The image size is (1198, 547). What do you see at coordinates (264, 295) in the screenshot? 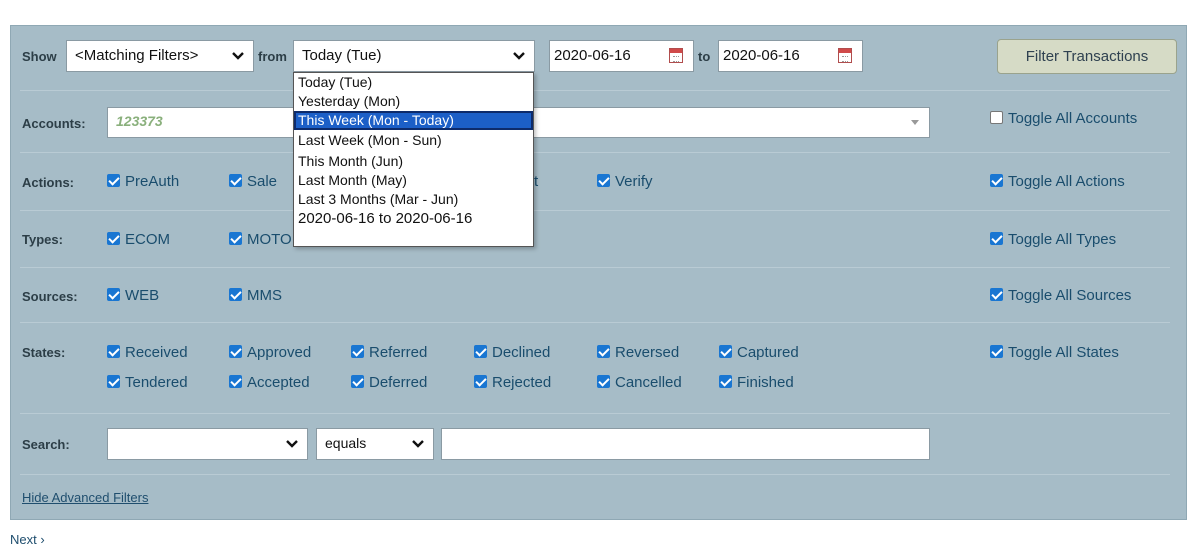
I see `checkbox-label: MMS` at bounding box center [264, 295].